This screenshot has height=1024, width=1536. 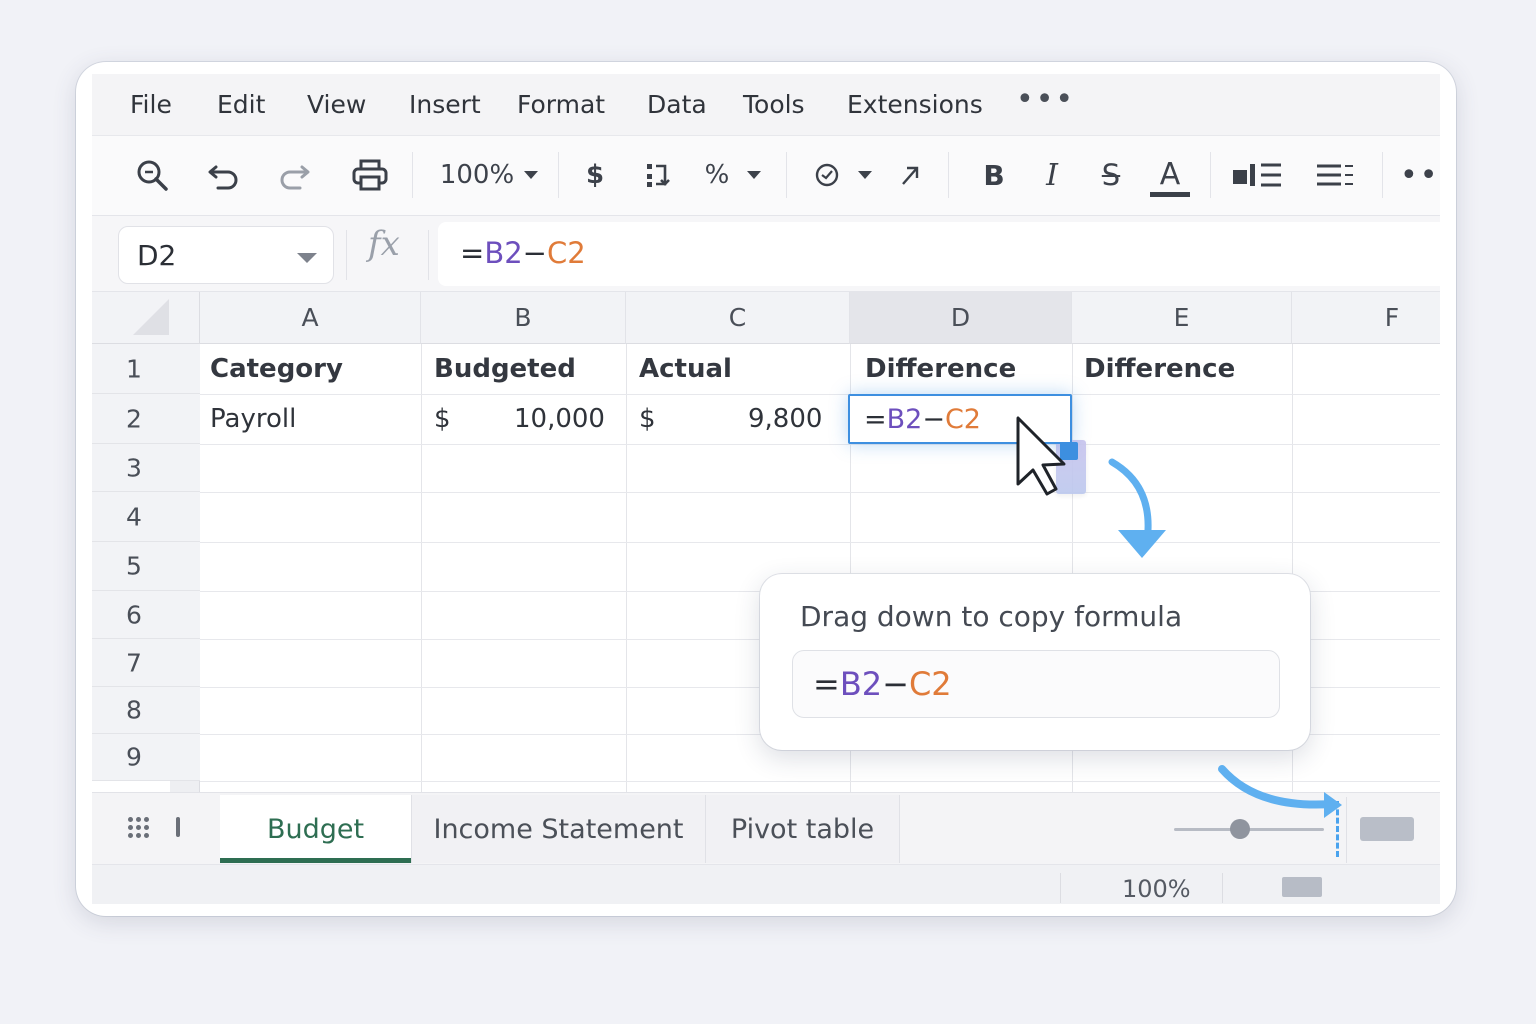 I want to click on text-color-button: A, so click(x=1170, y=175).